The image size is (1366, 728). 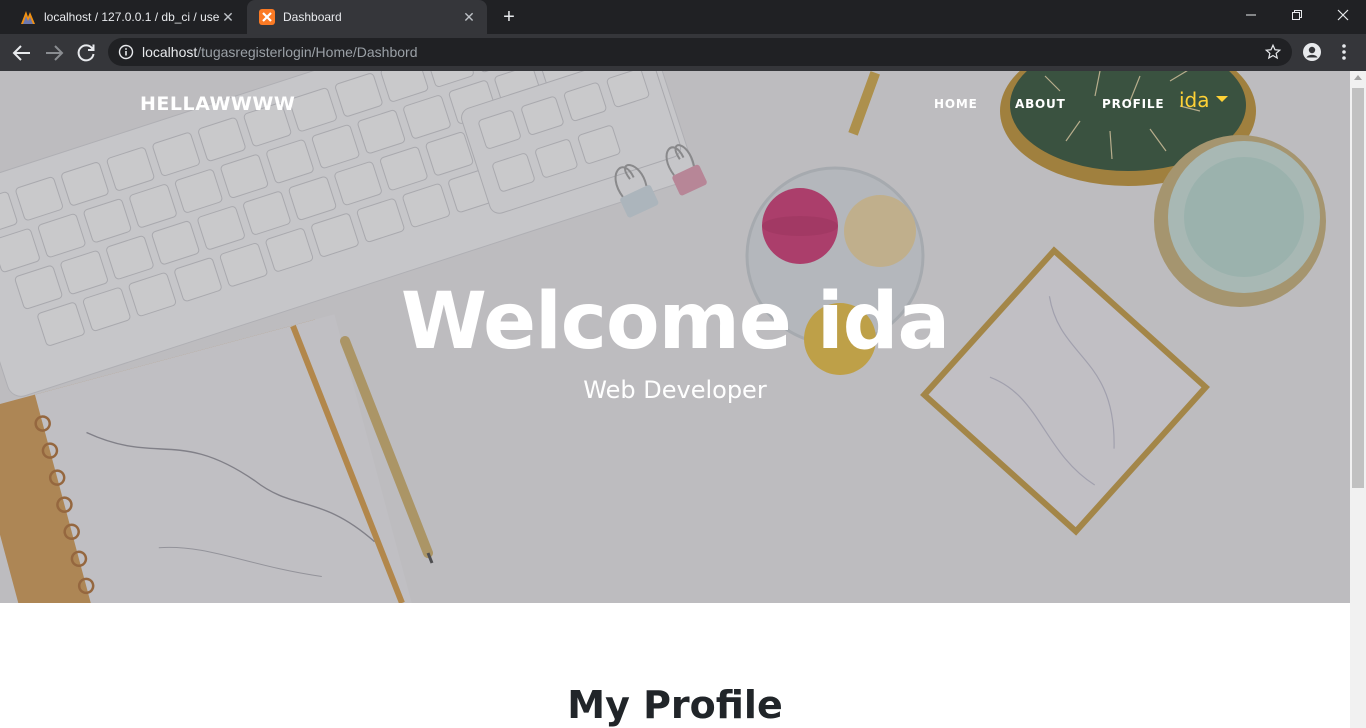 I want to click on forward-arrow-icon, so click(x=54, y=53).